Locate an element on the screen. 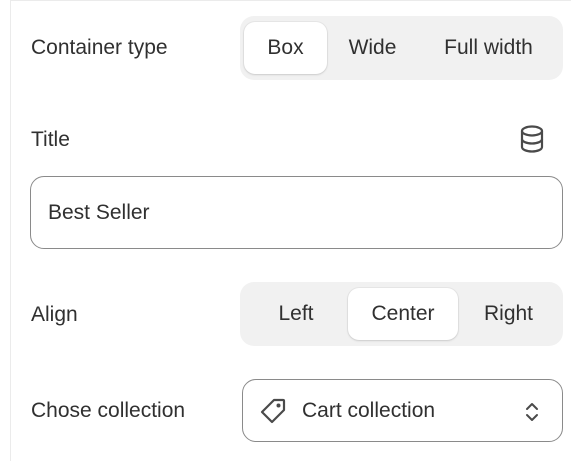 This screenshot has height=461, width=571. title-input: Best Seller is located at coordinates (296, 212).